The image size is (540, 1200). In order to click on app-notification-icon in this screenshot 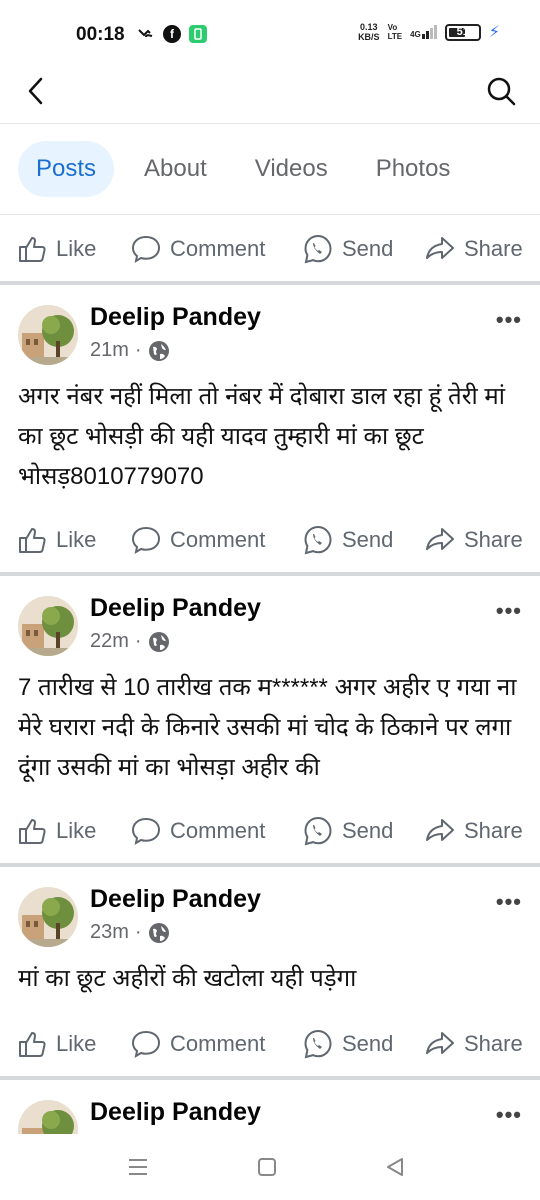, I will do `click(198, 34)`.